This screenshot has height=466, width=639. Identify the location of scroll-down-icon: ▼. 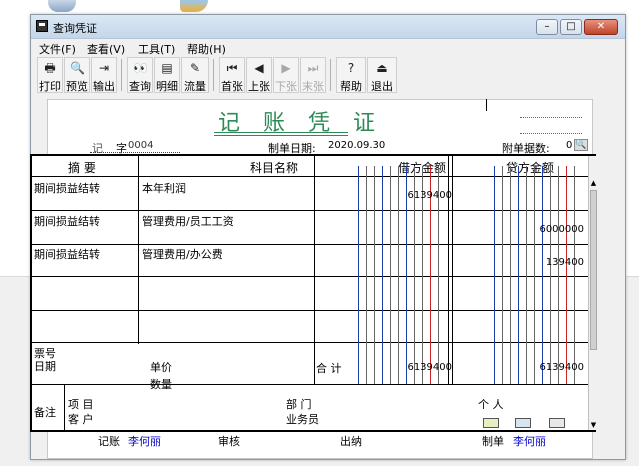
(593, 425).